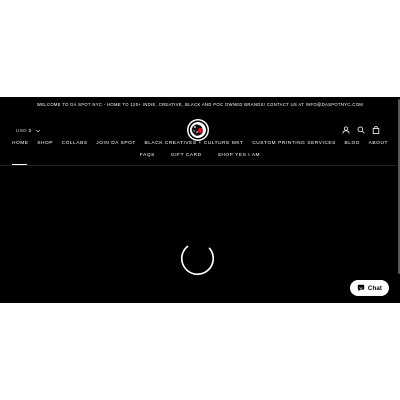  Describe the element at coordinates (361, 288) in the screenshot. I see `chat-bubble-icon` at that location.